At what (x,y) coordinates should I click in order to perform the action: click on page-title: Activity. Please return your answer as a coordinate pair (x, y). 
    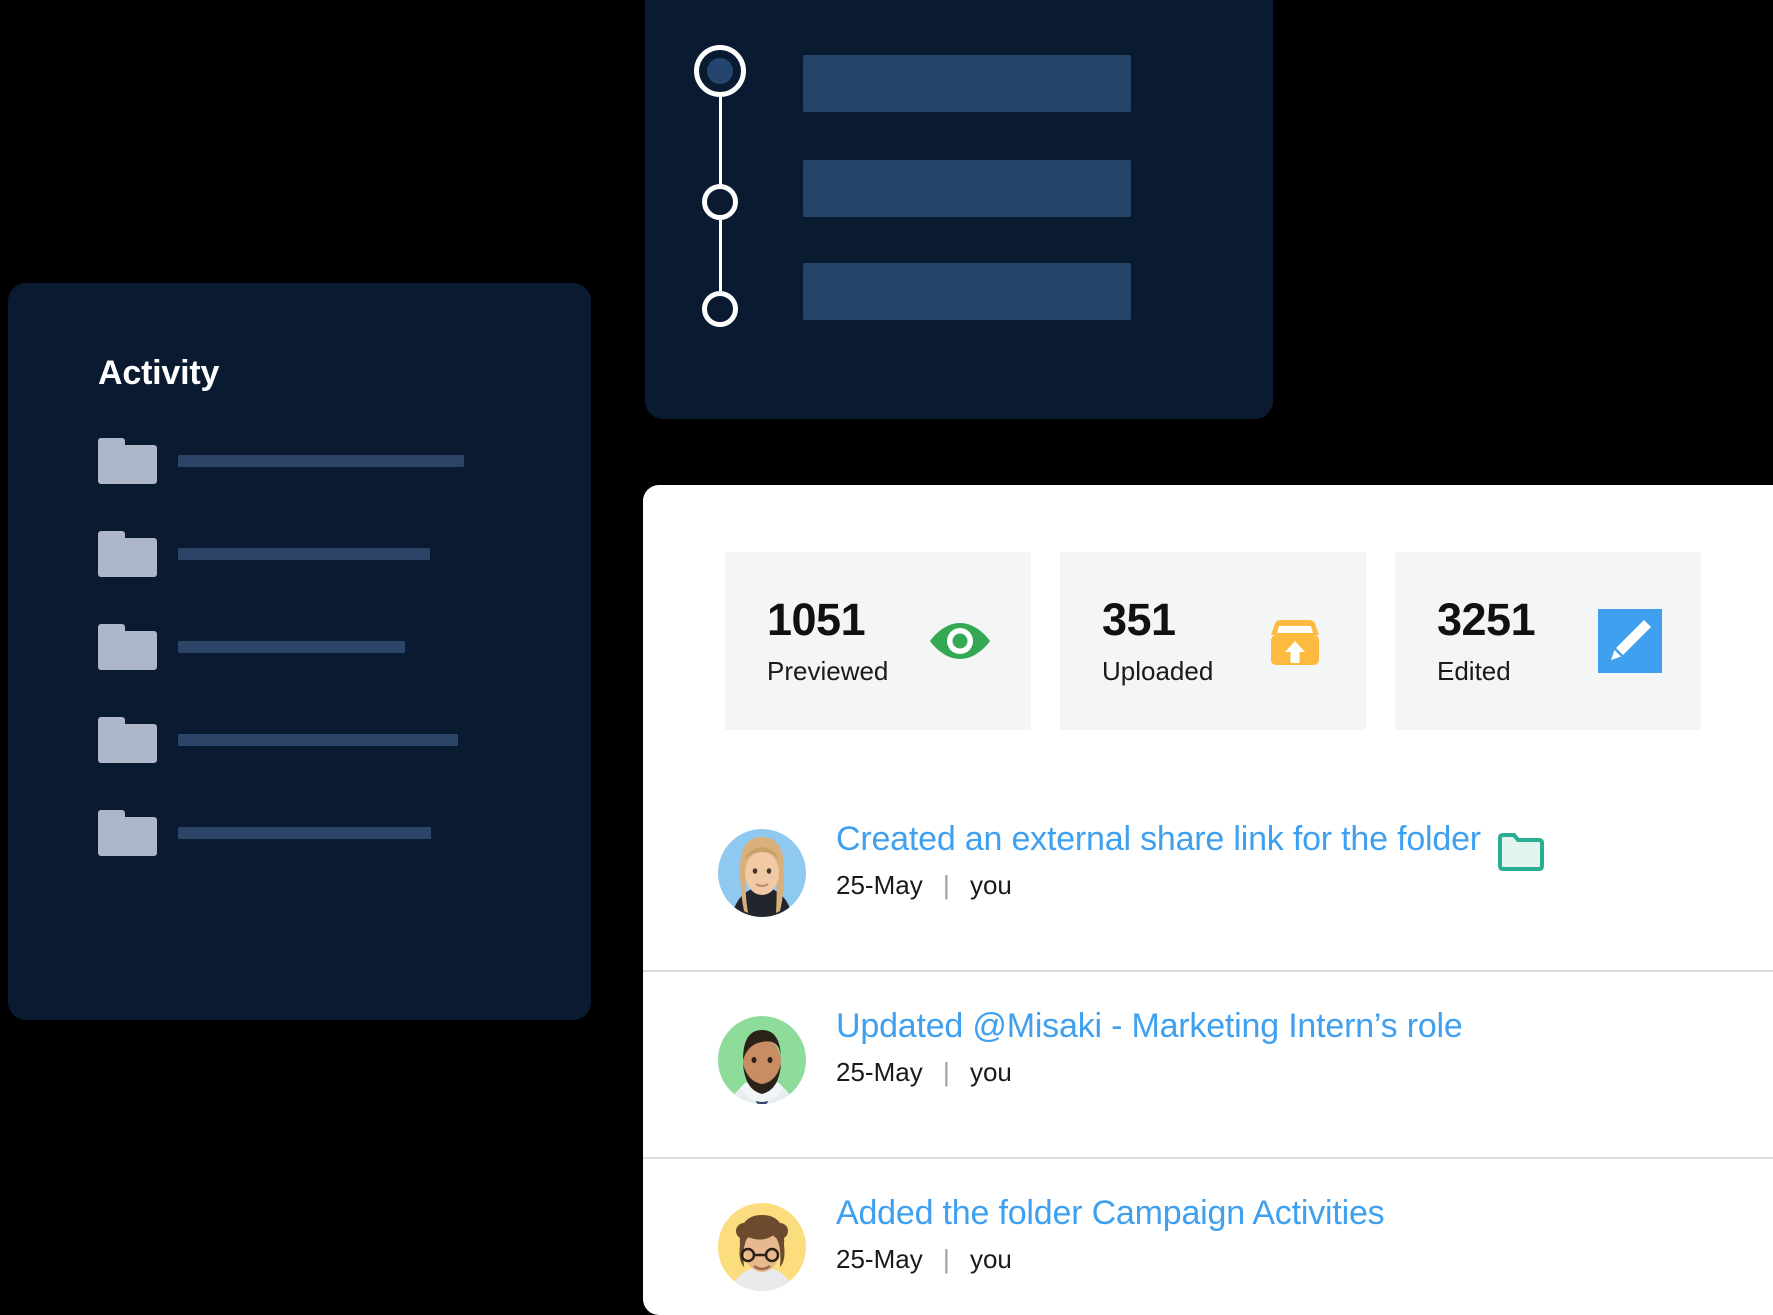
    Looking at the image, I should click on (159, 373).